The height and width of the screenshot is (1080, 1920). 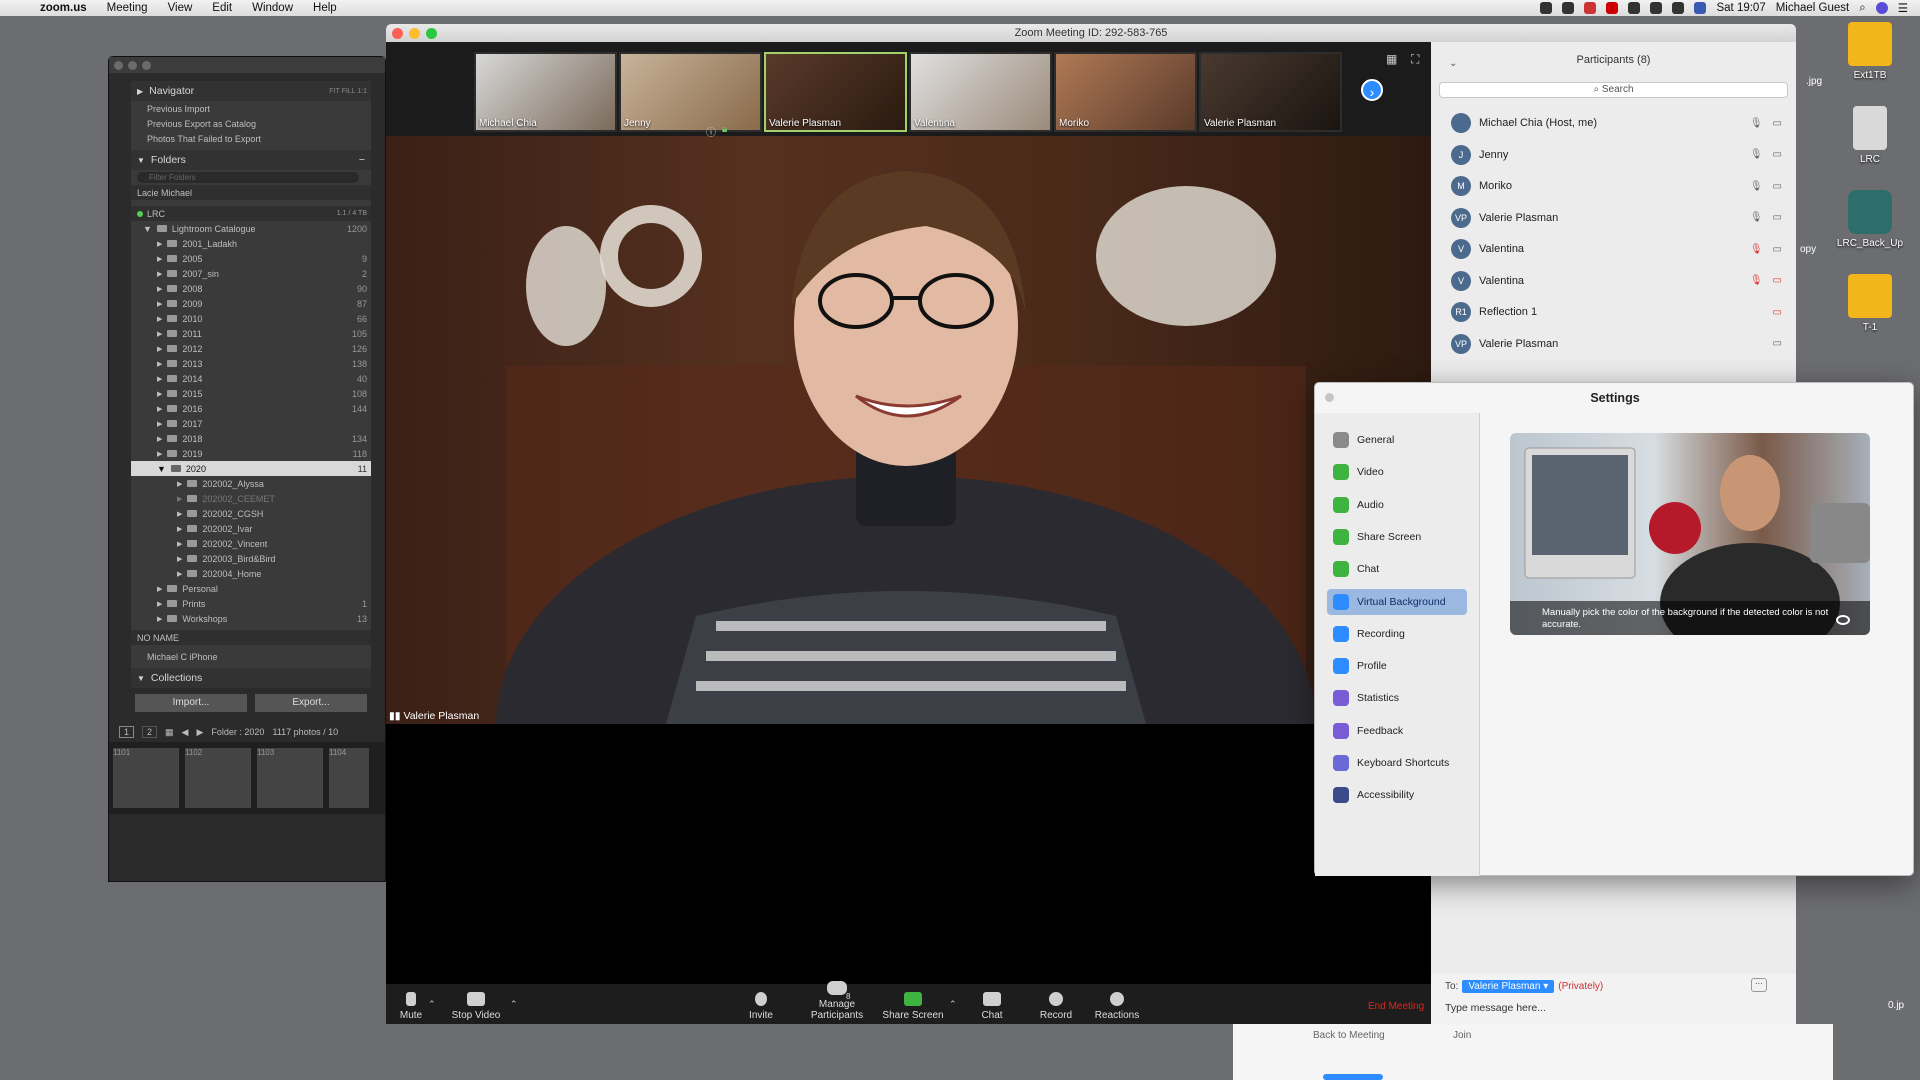 I want to click on zoom-button, so click(x=431, y=33).